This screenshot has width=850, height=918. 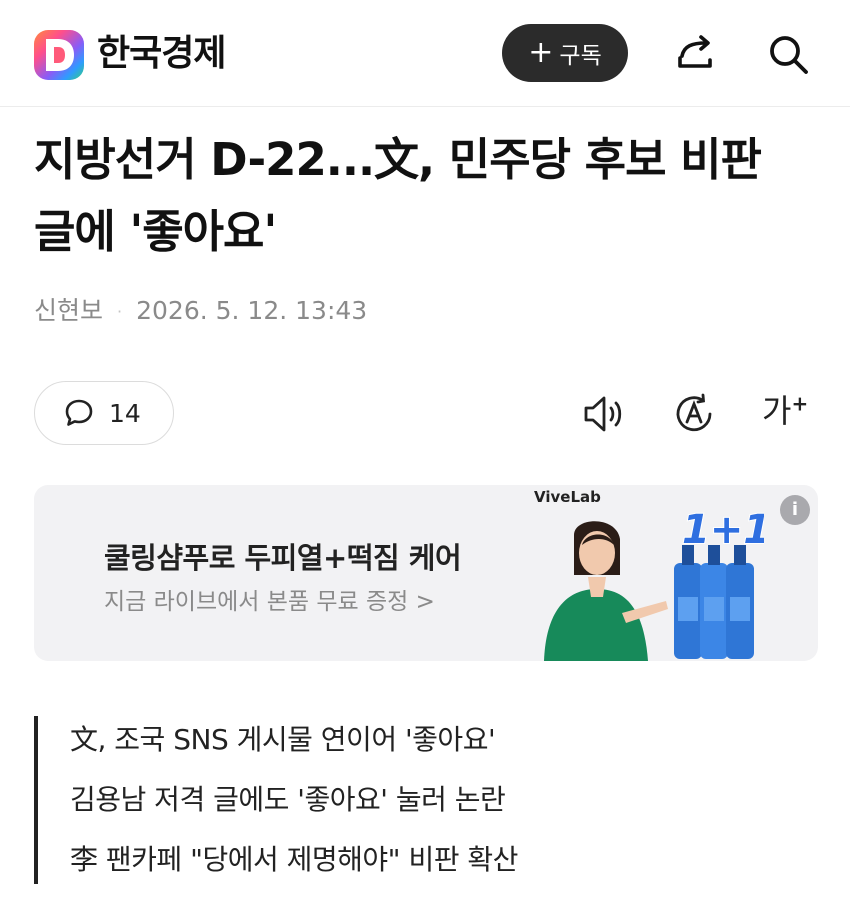 I want to click on article-byline: 신현보 · 2026. 5. 12. 13:43, so click(x=200, y=311).